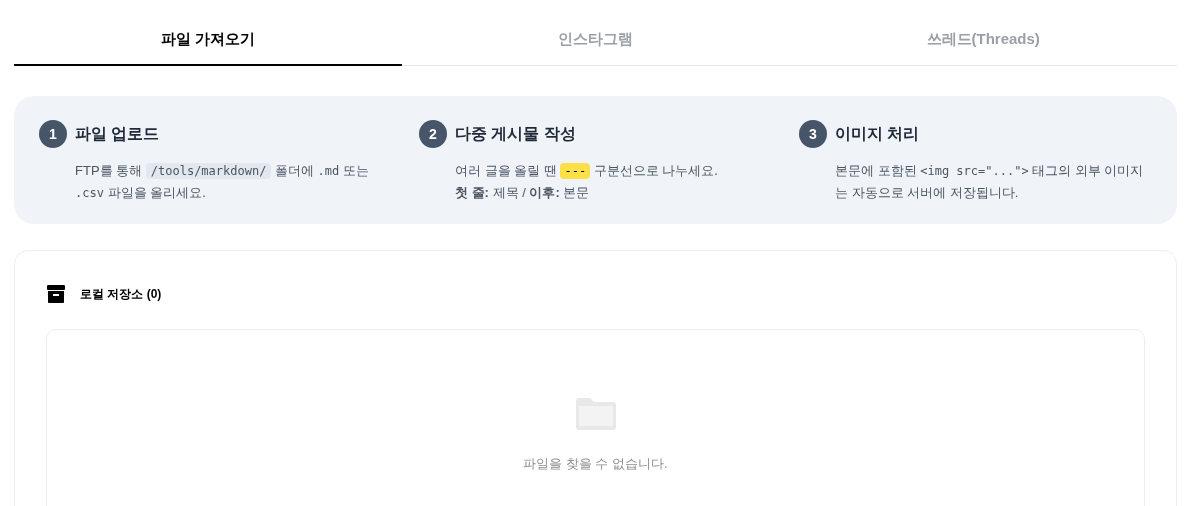 This screenshot has width=1191, height=506. Describe the element at coordinates (208, 40) in the screenshot. I see `tab: 파일 가져오기` at that location.